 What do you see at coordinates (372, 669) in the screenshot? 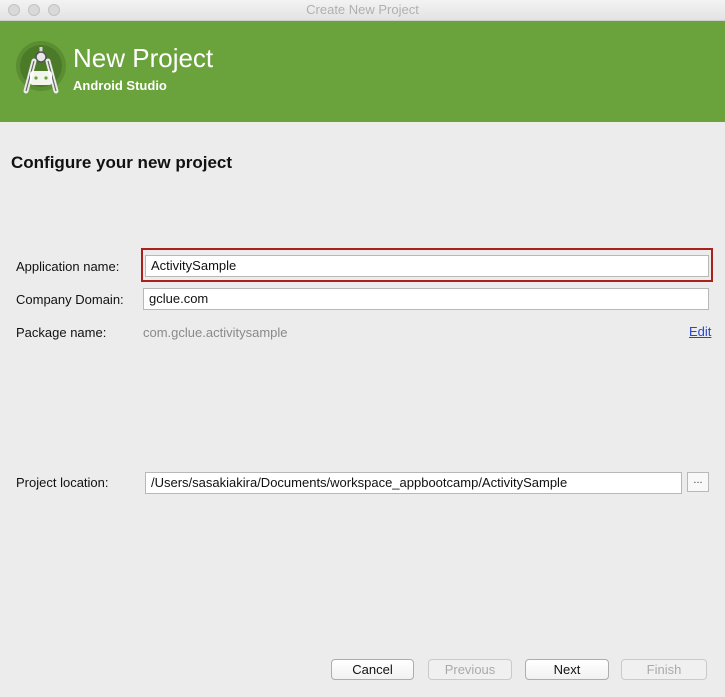
I see `cancel-button: Cancel` at bounding box center [372, 669].